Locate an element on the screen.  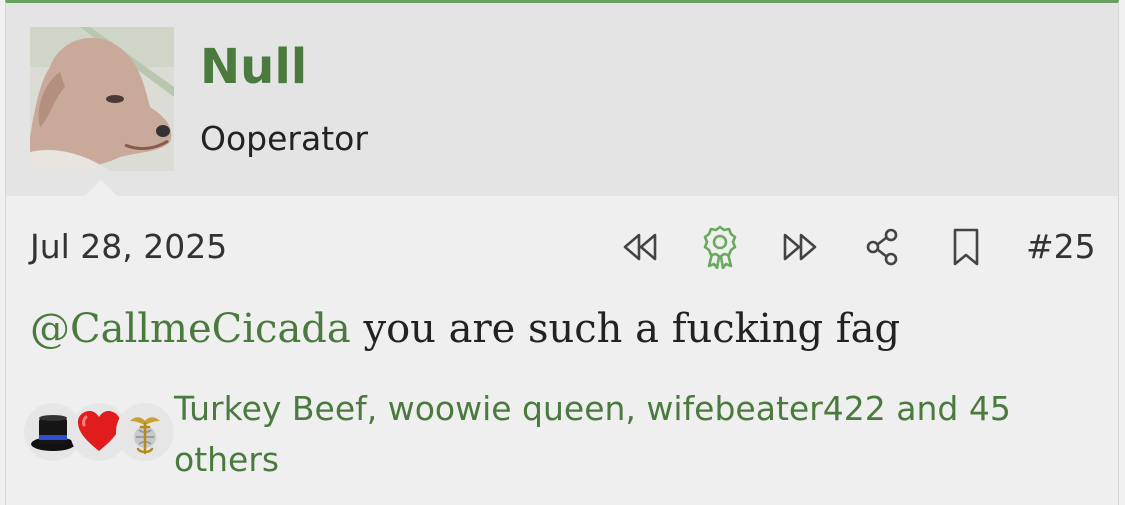
share-icon is located at coordinates (882, 247).